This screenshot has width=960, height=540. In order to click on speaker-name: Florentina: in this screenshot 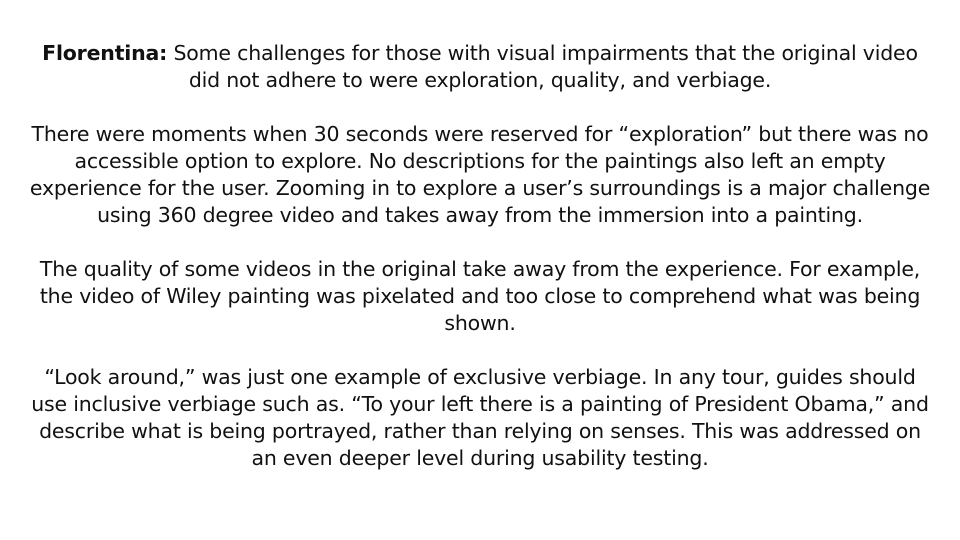, I will do `click(105, 53)`.